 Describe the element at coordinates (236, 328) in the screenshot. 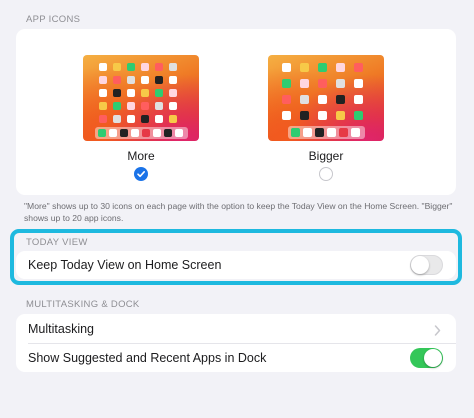

I see `multitasking-row: Multitasking` at that location.